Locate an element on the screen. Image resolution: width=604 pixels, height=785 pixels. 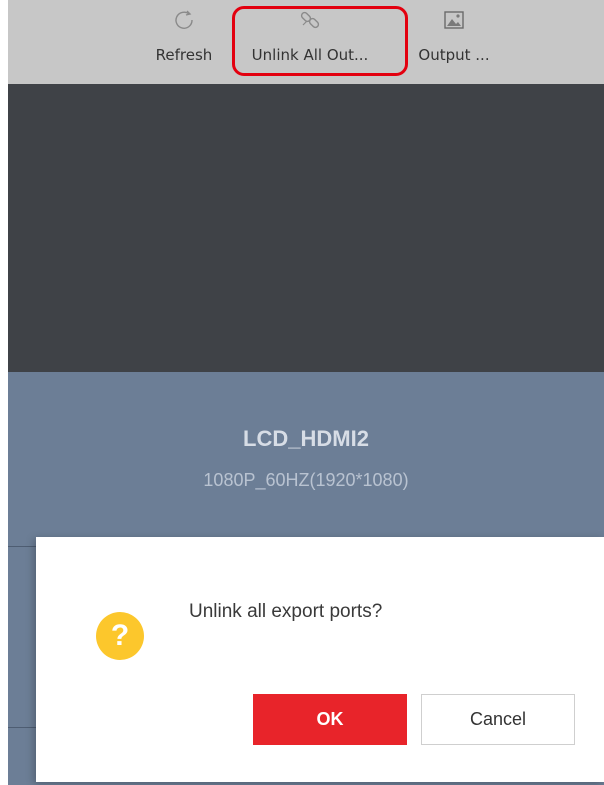
cancel-button: Cancel is located at coordinates (498, 719).